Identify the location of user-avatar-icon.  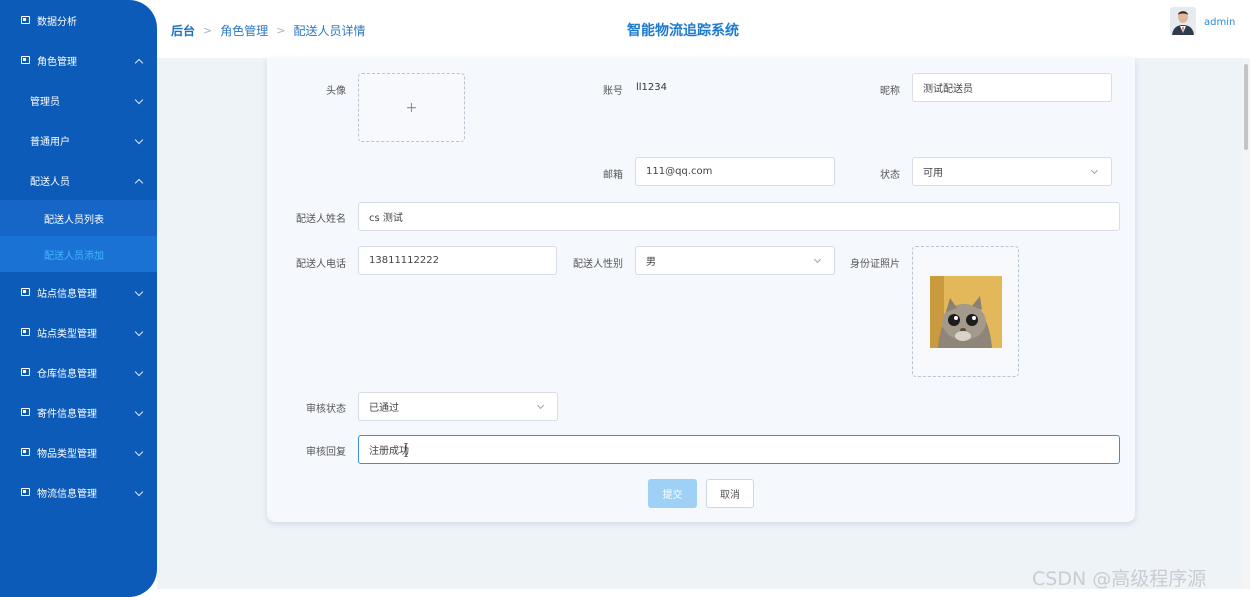
(1183, 21).